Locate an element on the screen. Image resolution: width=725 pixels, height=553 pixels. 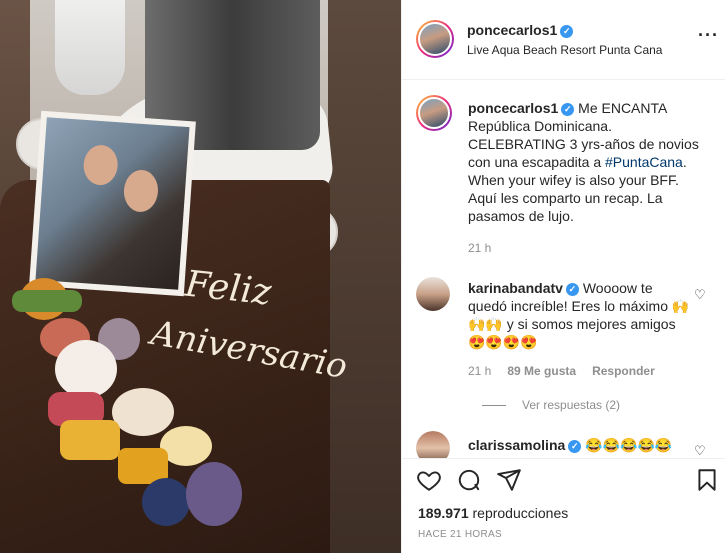
comment-text: clarissamolina ✓ 😂😂😂😂😂 is located at coordinates (579, 445).